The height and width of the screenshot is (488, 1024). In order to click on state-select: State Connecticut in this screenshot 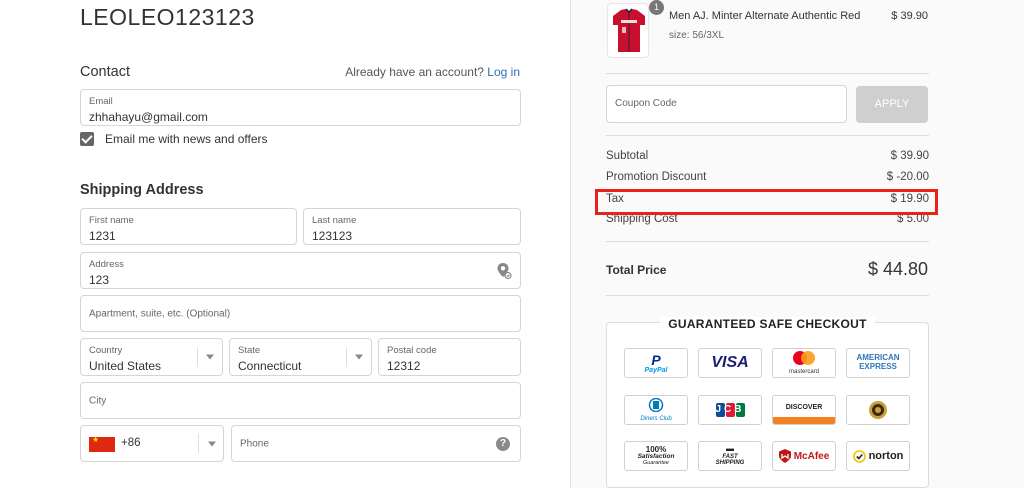, I will do `click(300, 357)`.